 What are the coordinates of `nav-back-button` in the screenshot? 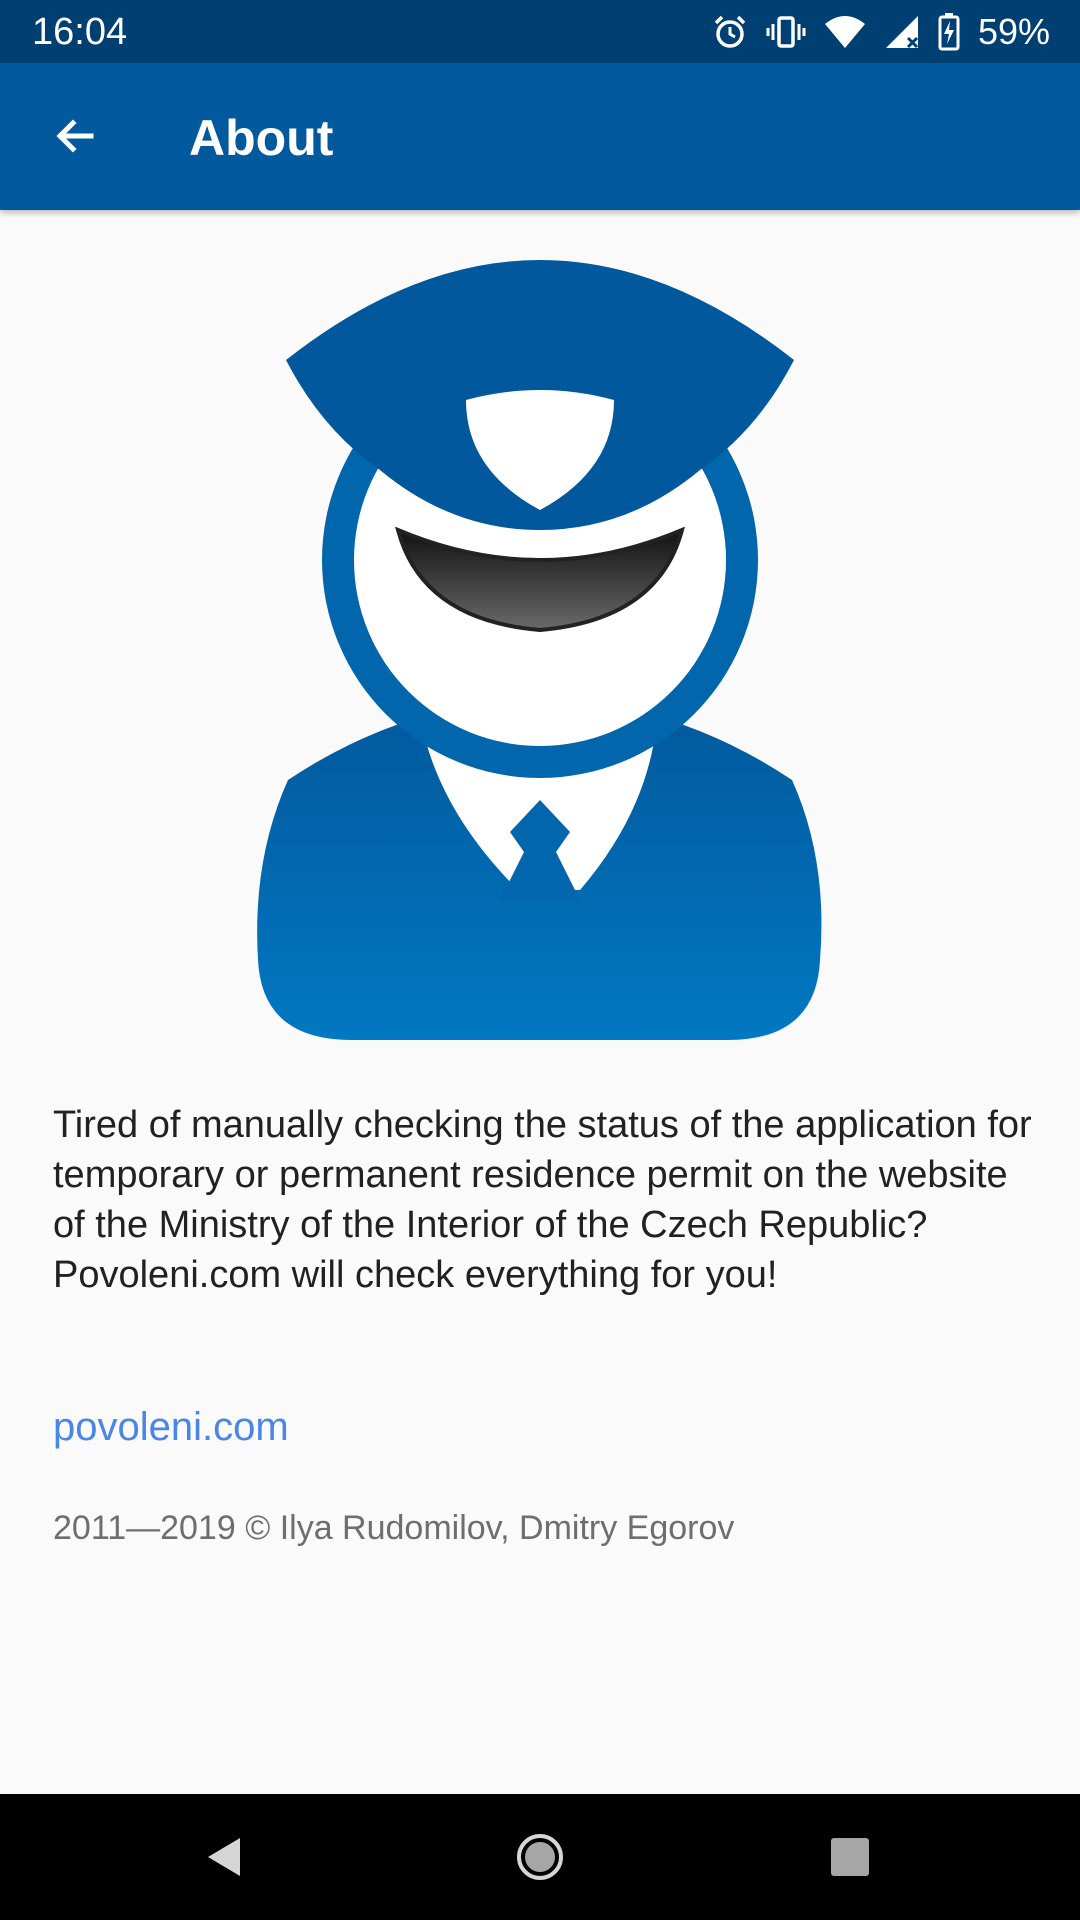 It's located at (225, 1857).